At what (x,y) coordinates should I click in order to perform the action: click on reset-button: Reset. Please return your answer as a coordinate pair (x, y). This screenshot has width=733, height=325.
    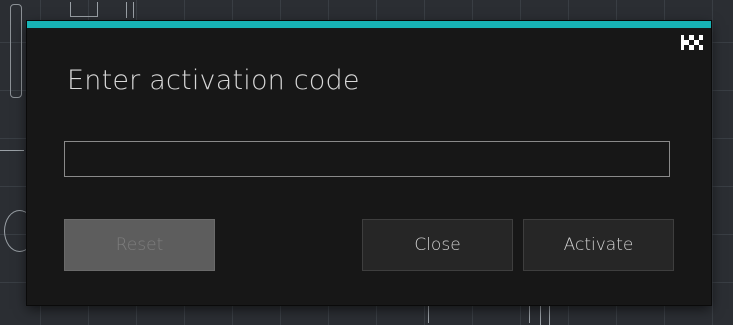
    Looking at the image, I should click on (139, 245).